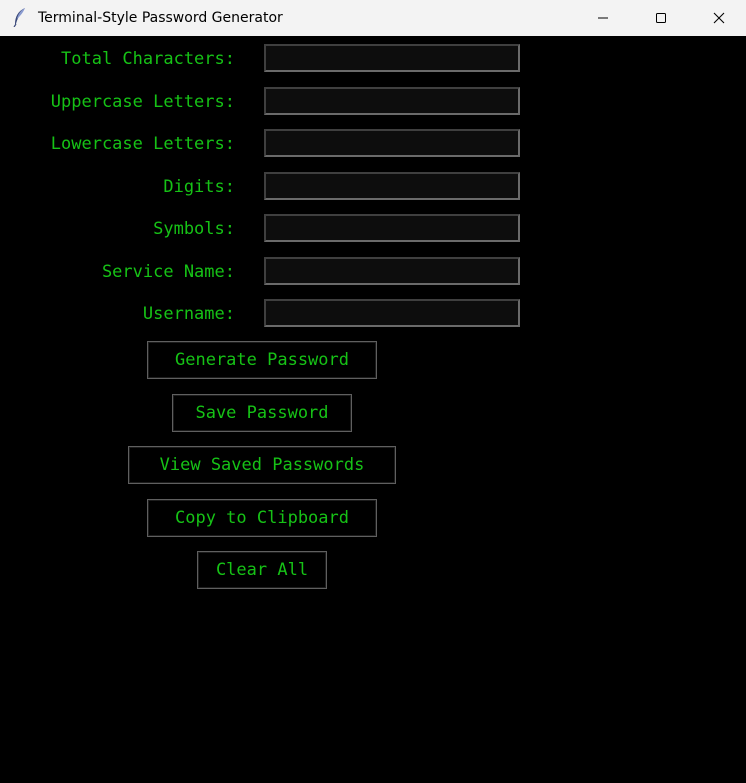  Describe the element at coordinates (392, 228) in the screenshot. I see `symbols-field` at that location.